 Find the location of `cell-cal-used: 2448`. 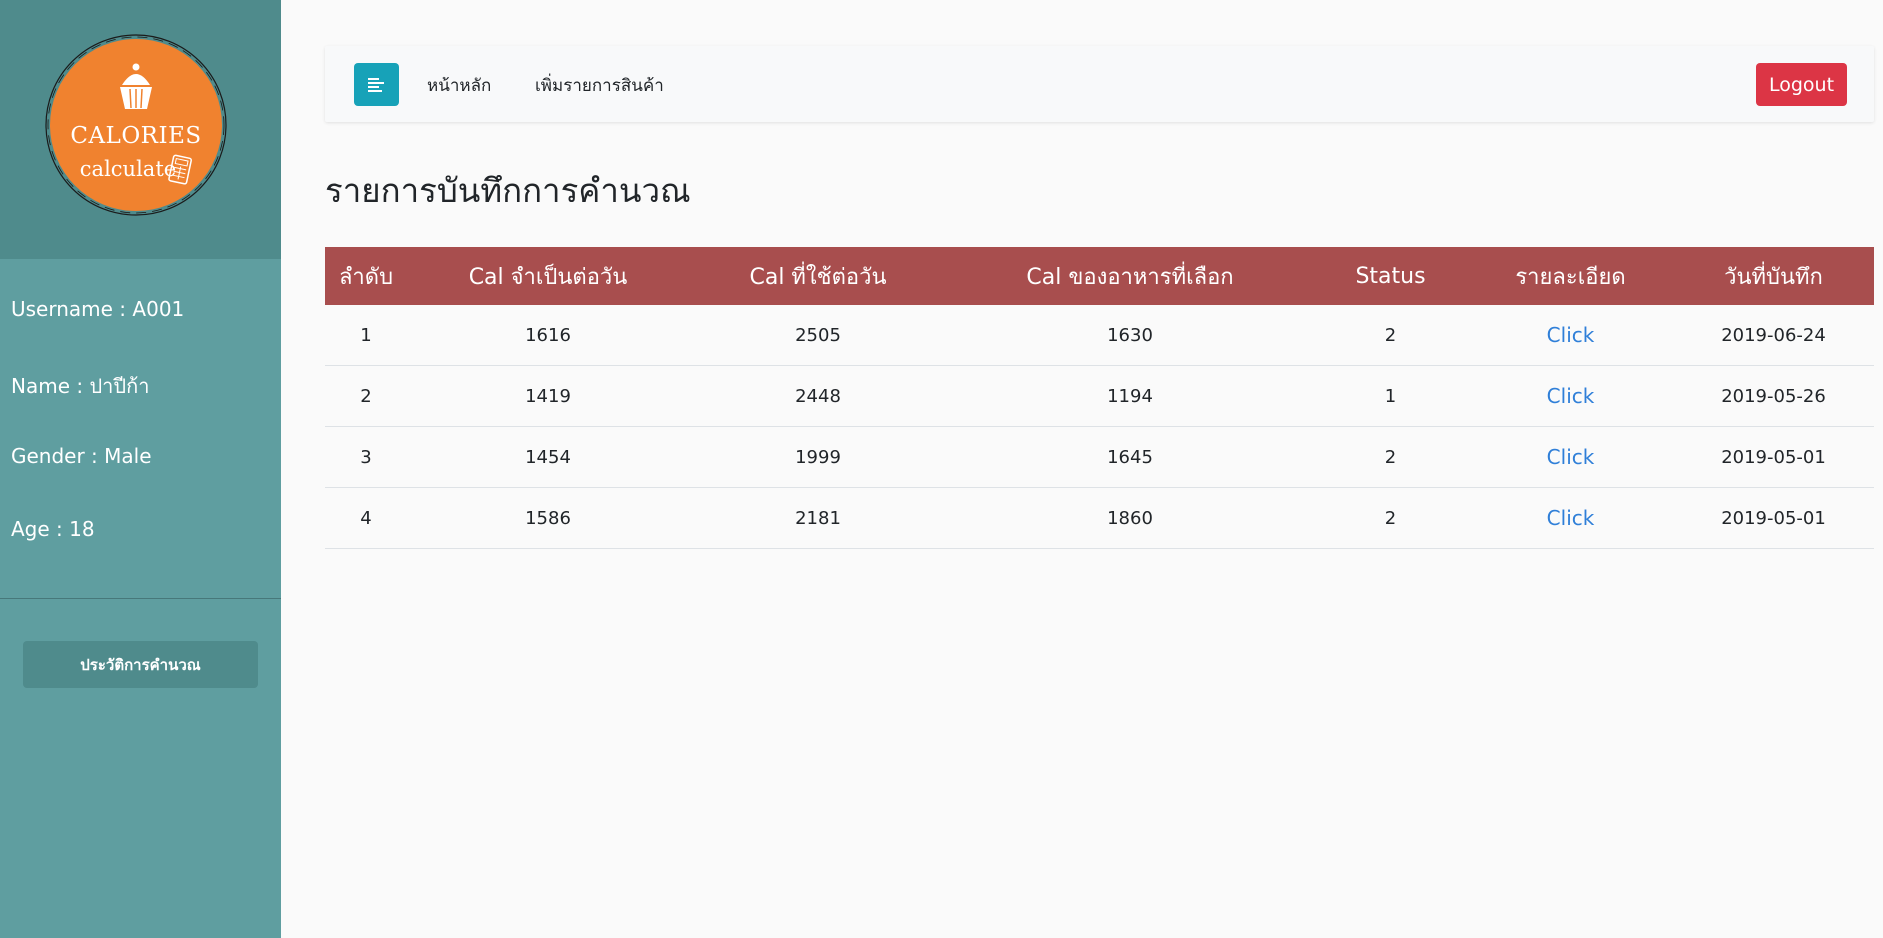

cell-cal-used: 2448 is located at coordinates (818, 396).